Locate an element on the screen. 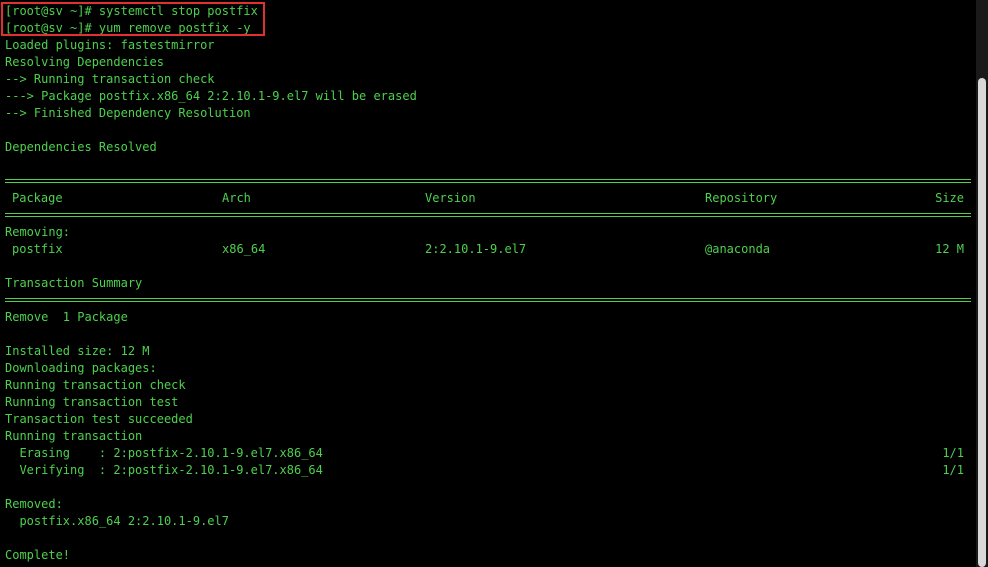 Image resolution: width=988 pixels, height=567 pixels. transaction-remove-line: Remove 1 Package is located at coordinates (66, 317).